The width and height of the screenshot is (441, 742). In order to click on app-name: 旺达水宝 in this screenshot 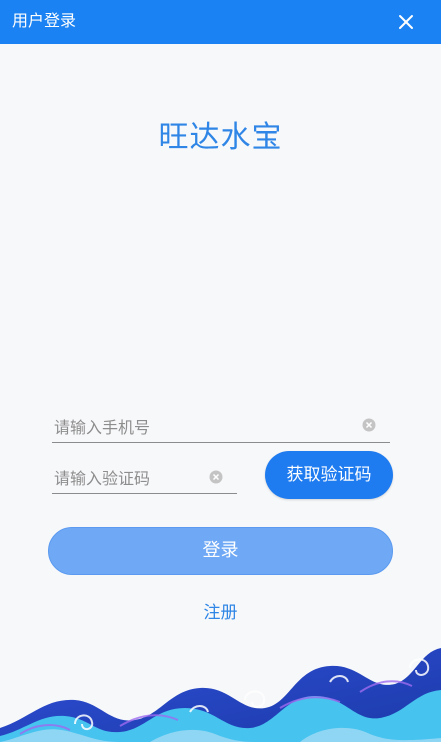, I will do `click(220, 137)`.